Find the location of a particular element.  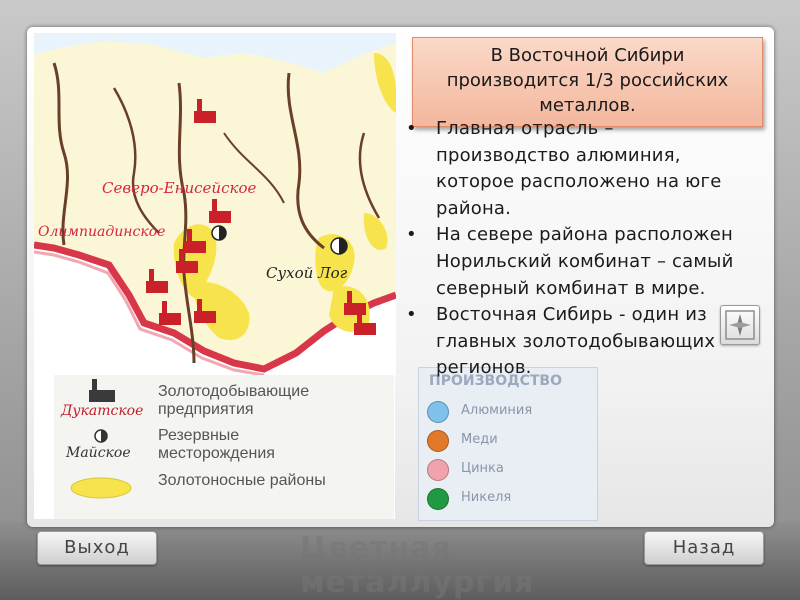

legend-text-gold-enterprises: Золотодобывающие предприятия is located at coordinates (234, 400).